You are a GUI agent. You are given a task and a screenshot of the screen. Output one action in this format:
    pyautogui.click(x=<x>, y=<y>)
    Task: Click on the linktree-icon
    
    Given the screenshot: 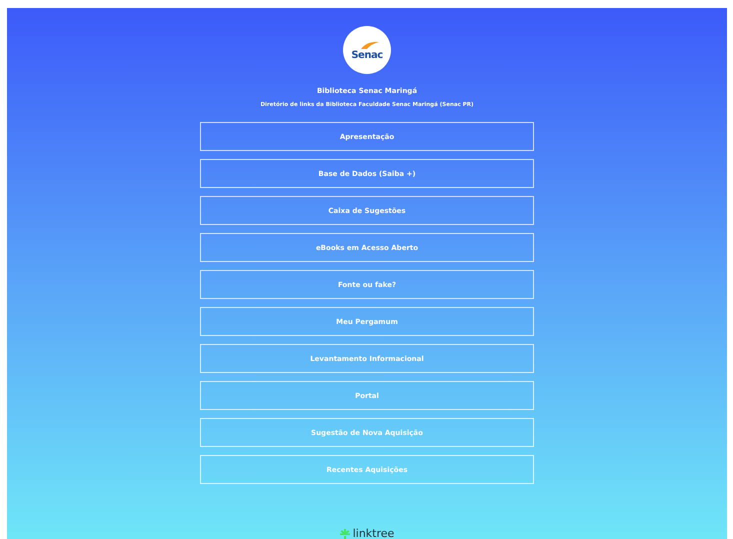 What is the action you would take?
    pyautogui.click(x=345, y=533)
    